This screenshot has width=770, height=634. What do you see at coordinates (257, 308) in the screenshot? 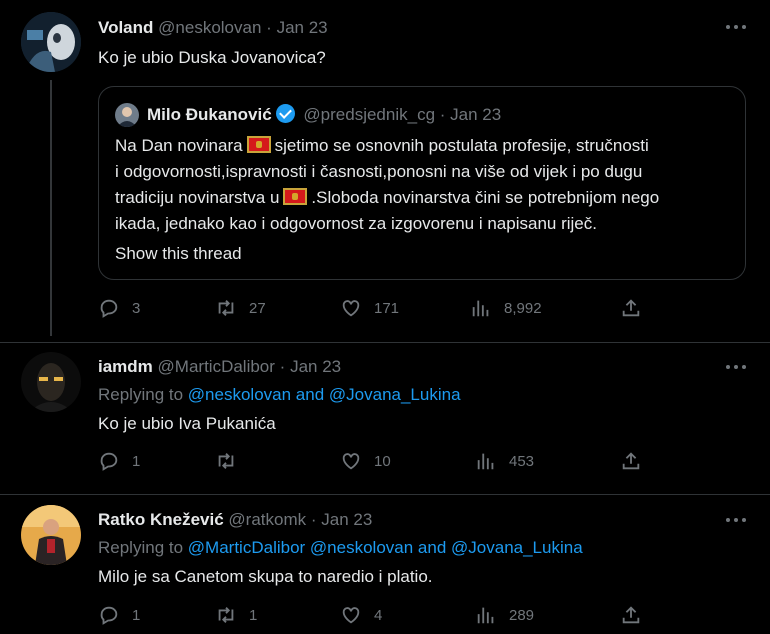
I see `retweet-count: 27` at bounding box center [257, 308].